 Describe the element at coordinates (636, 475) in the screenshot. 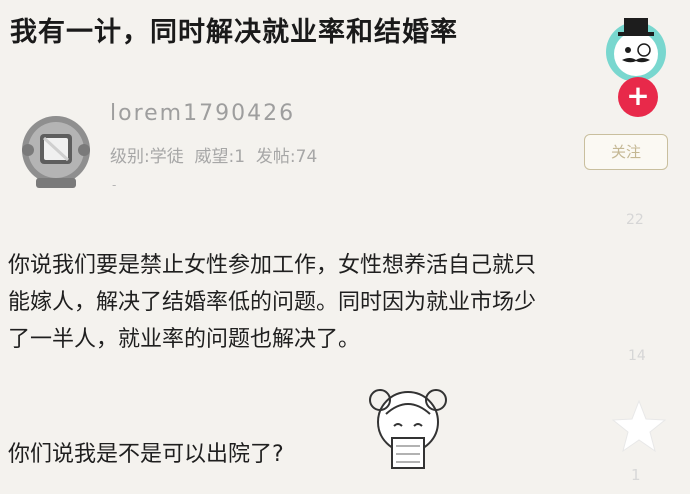

I see `star-count: 1` at that location.